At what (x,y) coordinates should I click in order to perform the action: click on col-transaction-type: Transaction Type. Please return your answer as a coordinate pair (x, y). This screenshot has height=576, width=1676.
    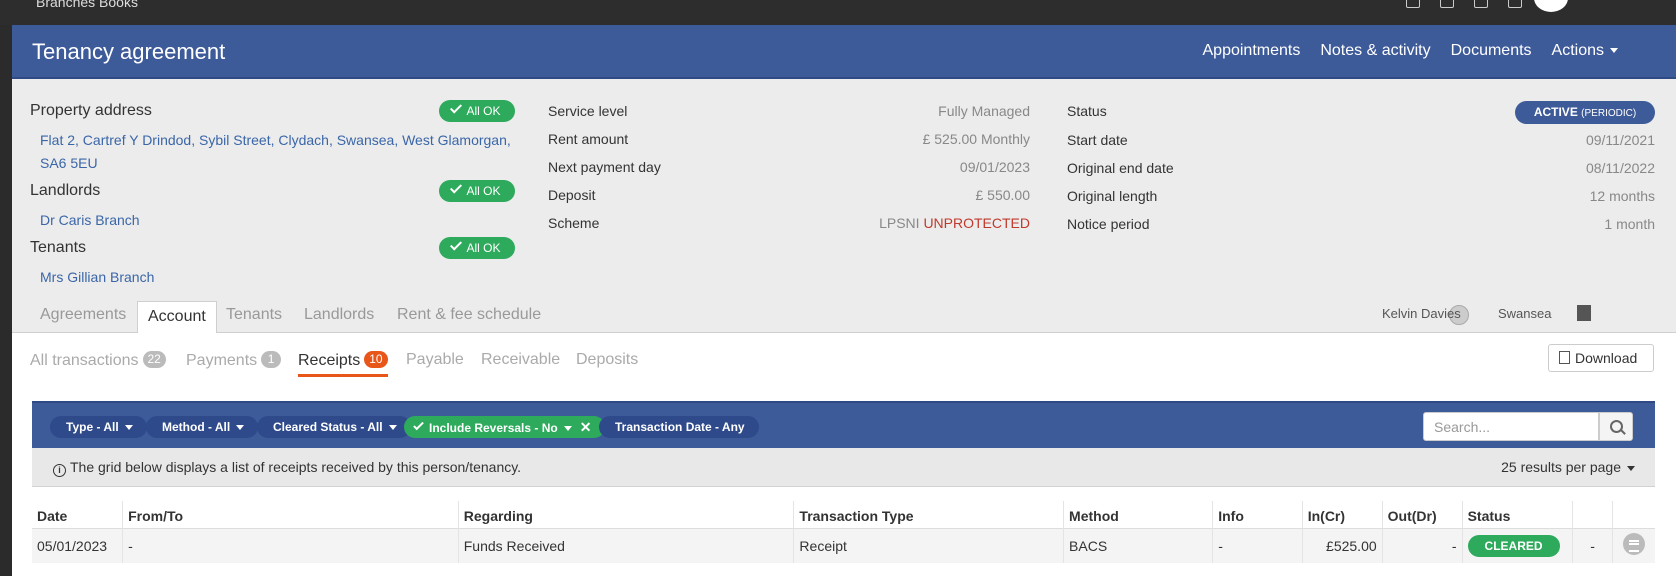
    Looking at the image, I should click on (929, 514).